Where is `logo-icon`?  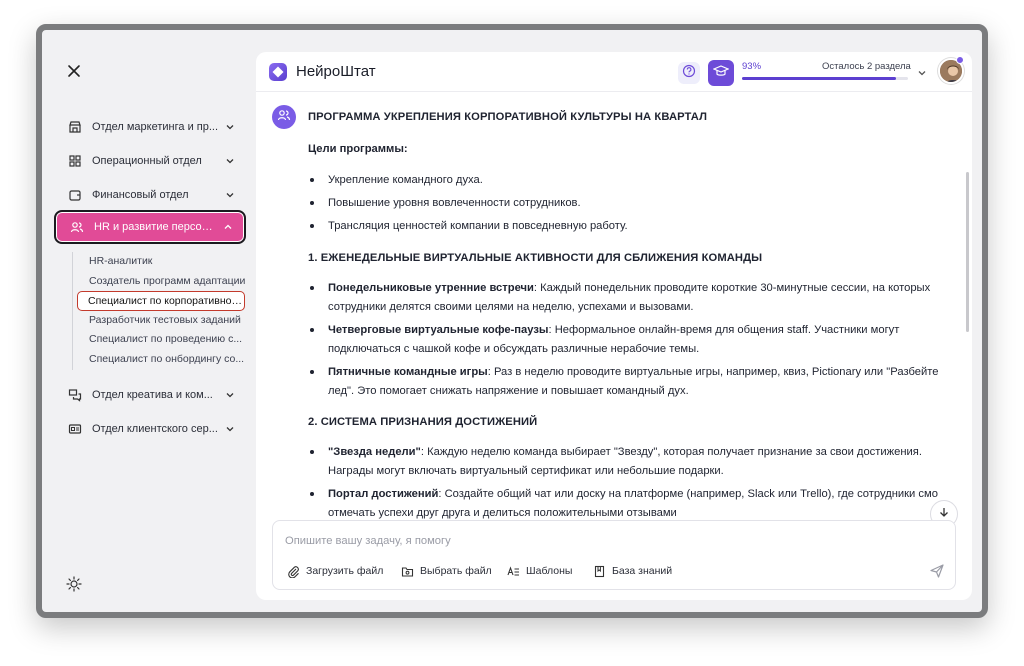 logo-icon is located at coordinates (278, 72).